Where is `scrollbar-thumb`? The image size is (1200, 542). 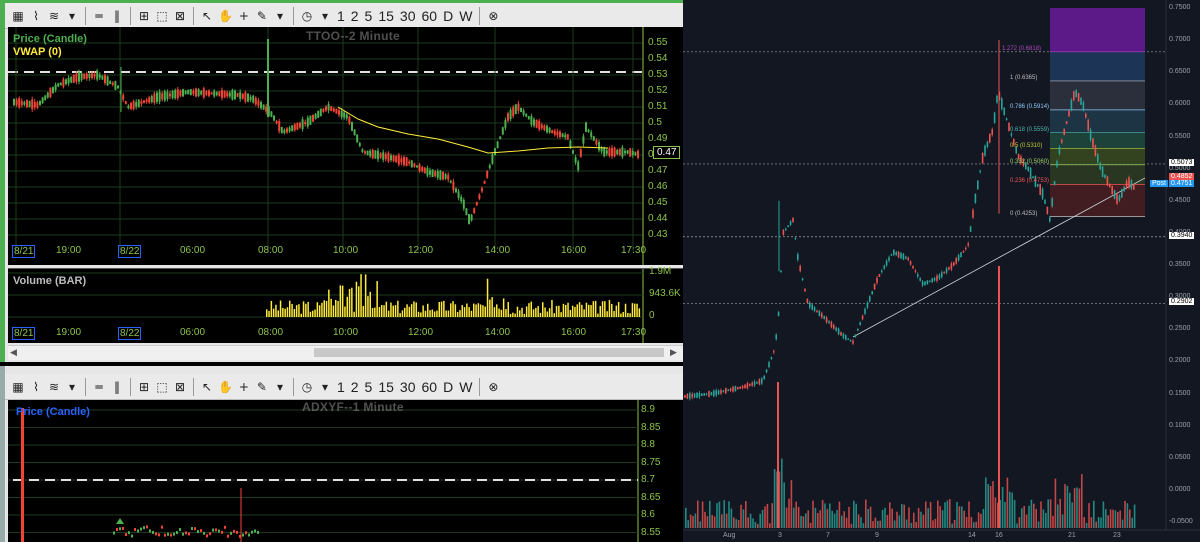
scrollbar-thumb is located at coordinates (489, 352).